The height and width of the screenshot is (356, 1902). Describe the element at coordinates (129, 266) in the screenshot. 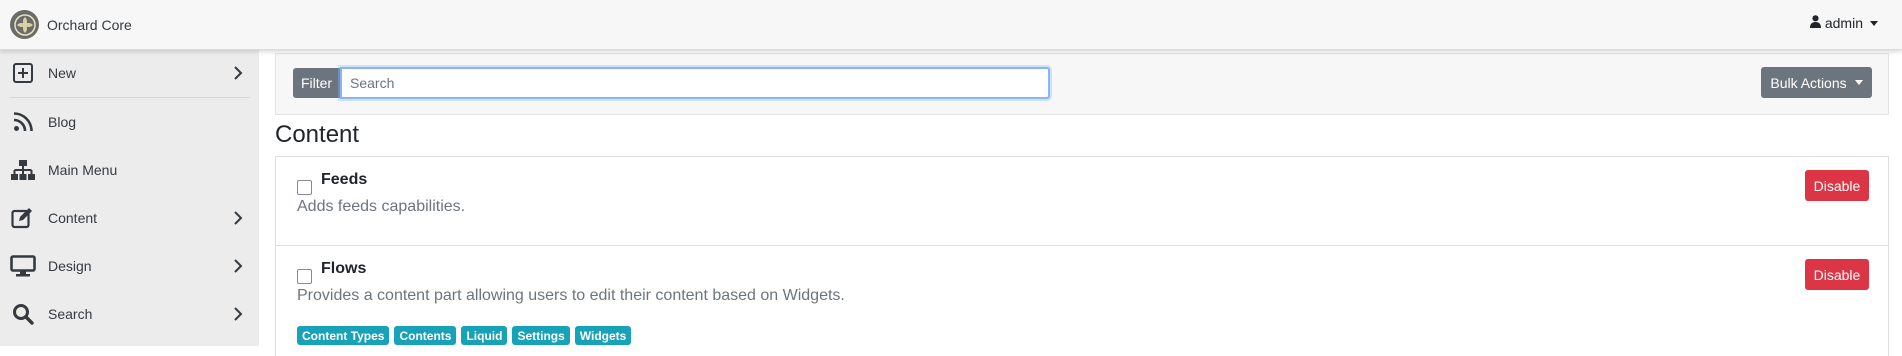

I see `sidebar-item-design: Design` at that location.